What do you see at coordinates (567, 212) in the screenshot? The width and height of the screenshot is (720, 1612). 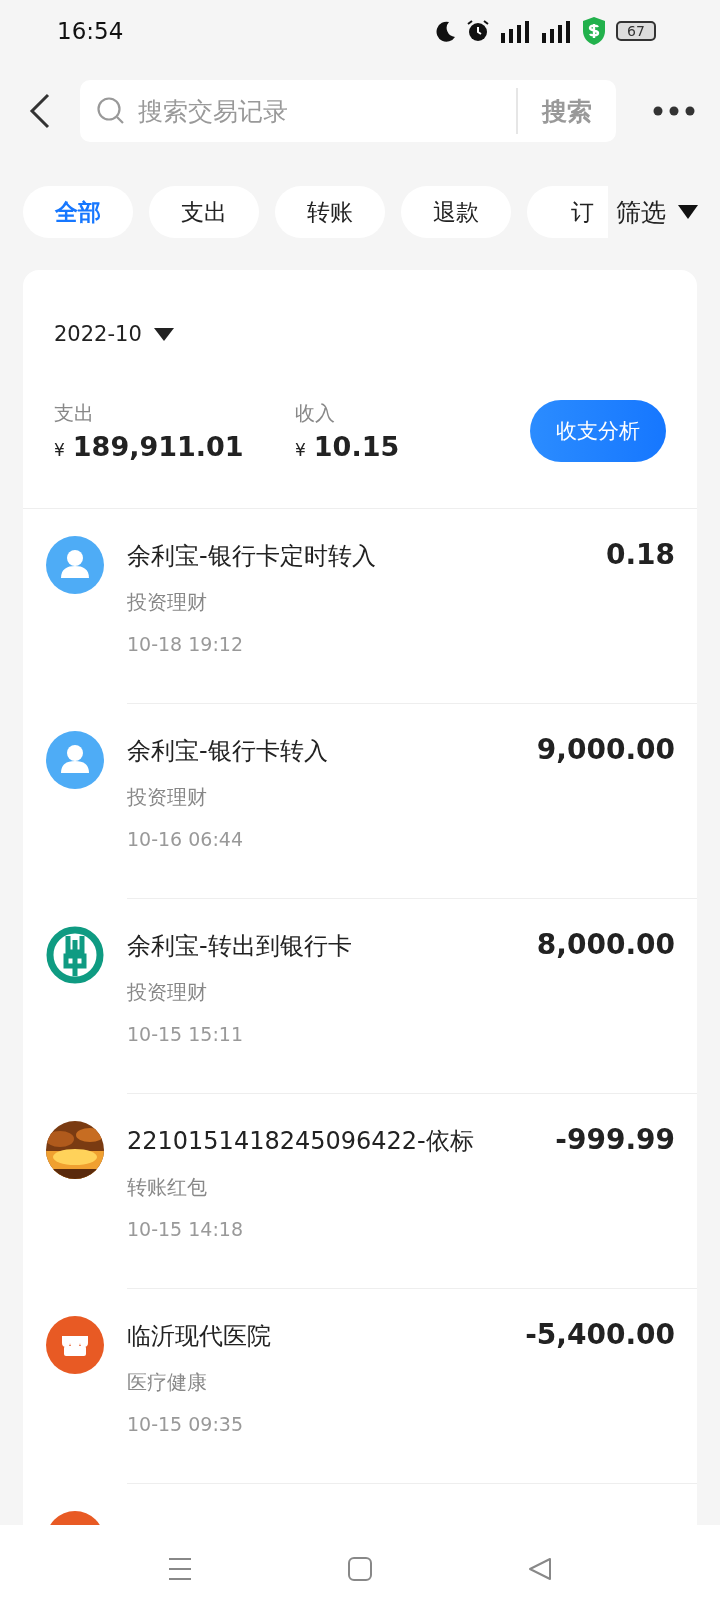 I see `filter-tab: 订` at bounding box center [567, 212].